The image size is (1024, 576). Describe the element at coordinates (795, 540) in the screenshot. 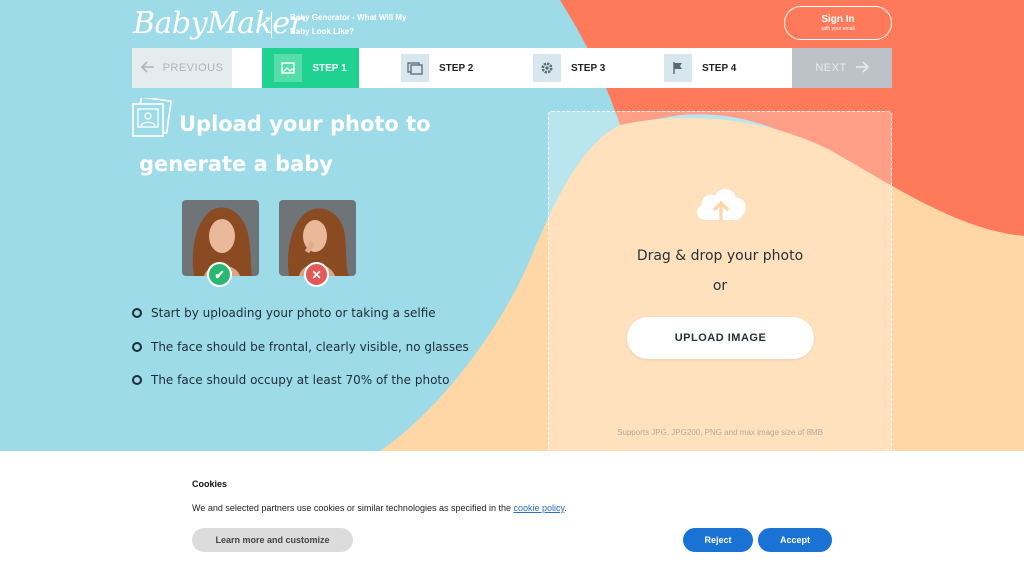

I see `accept-button: Accept` at that location.